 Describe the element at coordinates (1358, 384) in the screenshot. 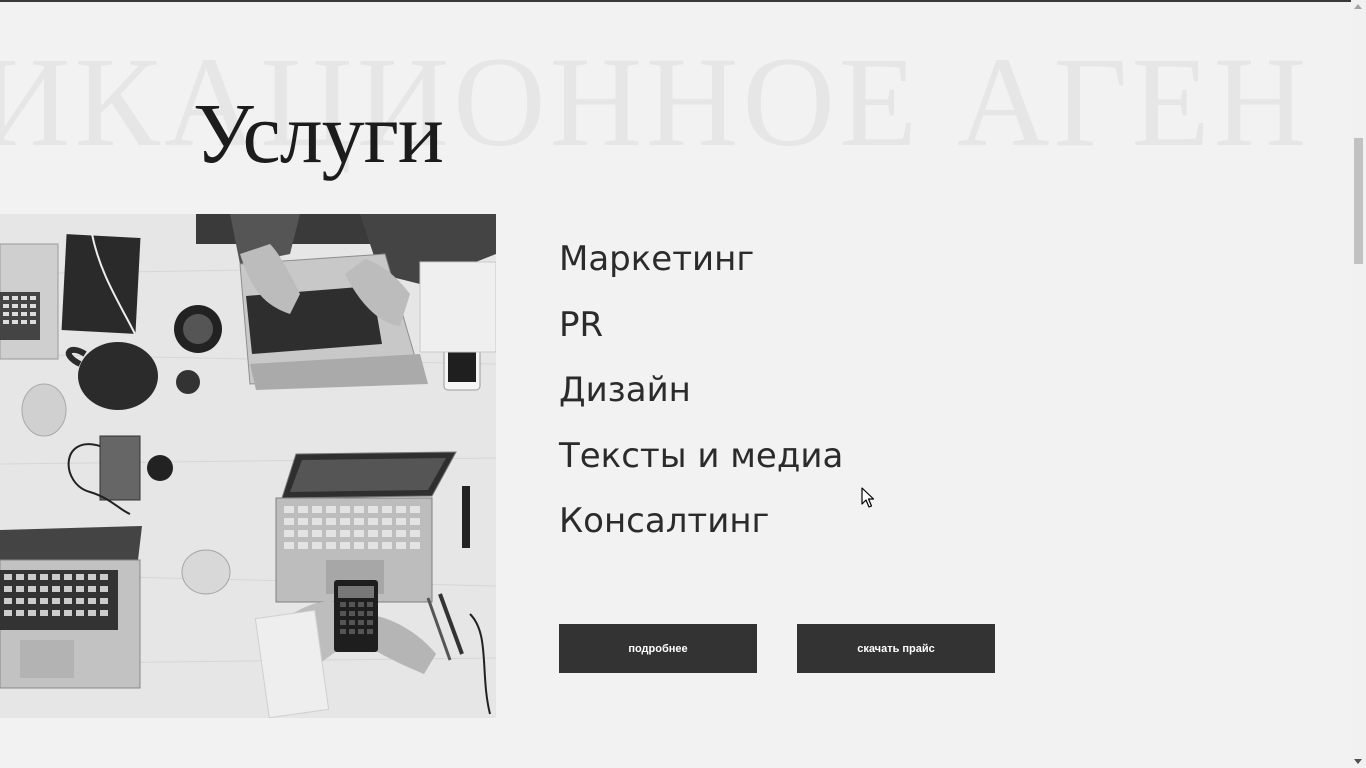

I see `vertical-scrollbar` at that location.